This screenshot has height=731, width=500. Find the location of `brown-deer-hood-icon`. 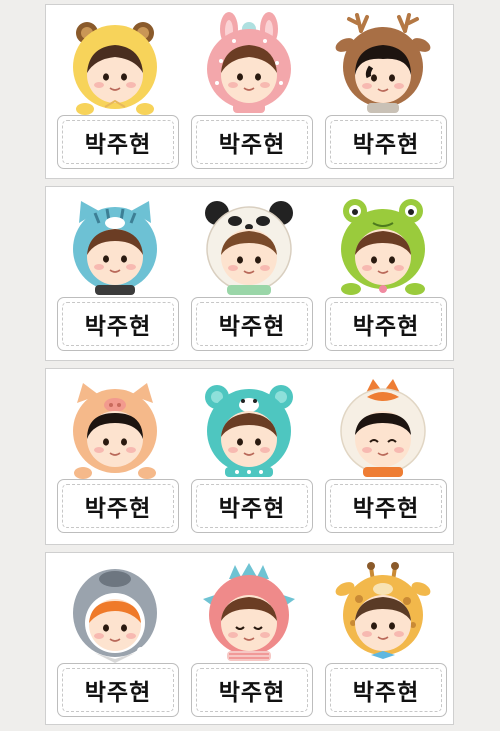

brown-deer-hood-icon is located at coordinates (383, 63).